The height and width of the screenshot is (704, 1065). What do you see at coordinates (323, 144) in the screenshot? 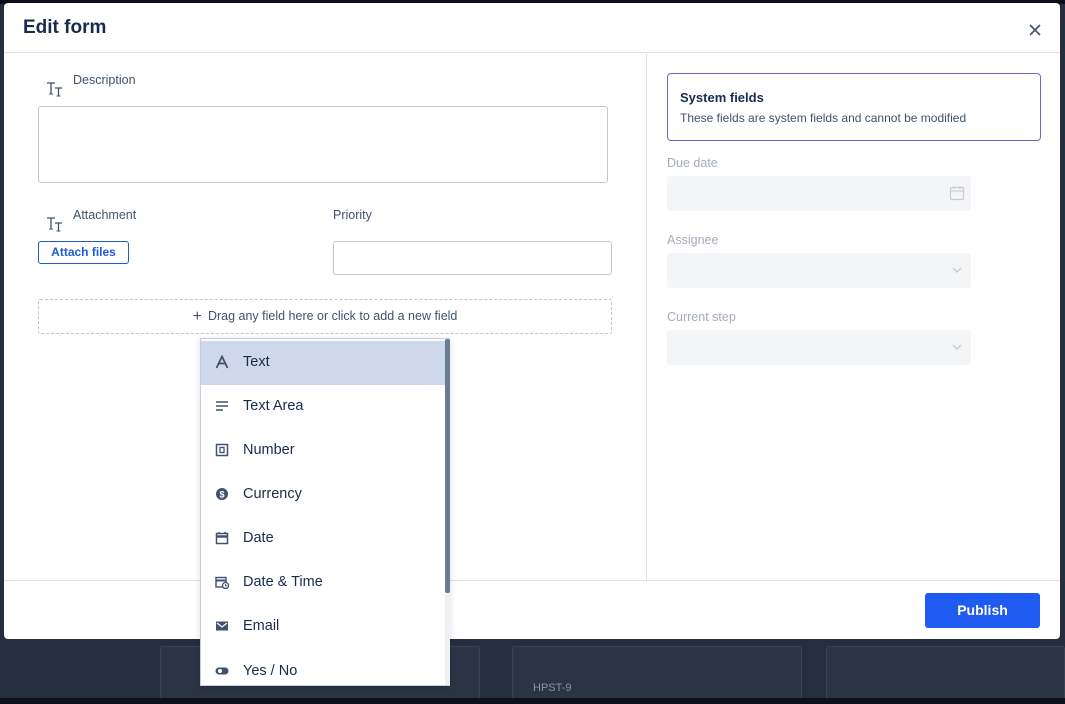
I see `description-textarea` at bounding box center [323, 144].